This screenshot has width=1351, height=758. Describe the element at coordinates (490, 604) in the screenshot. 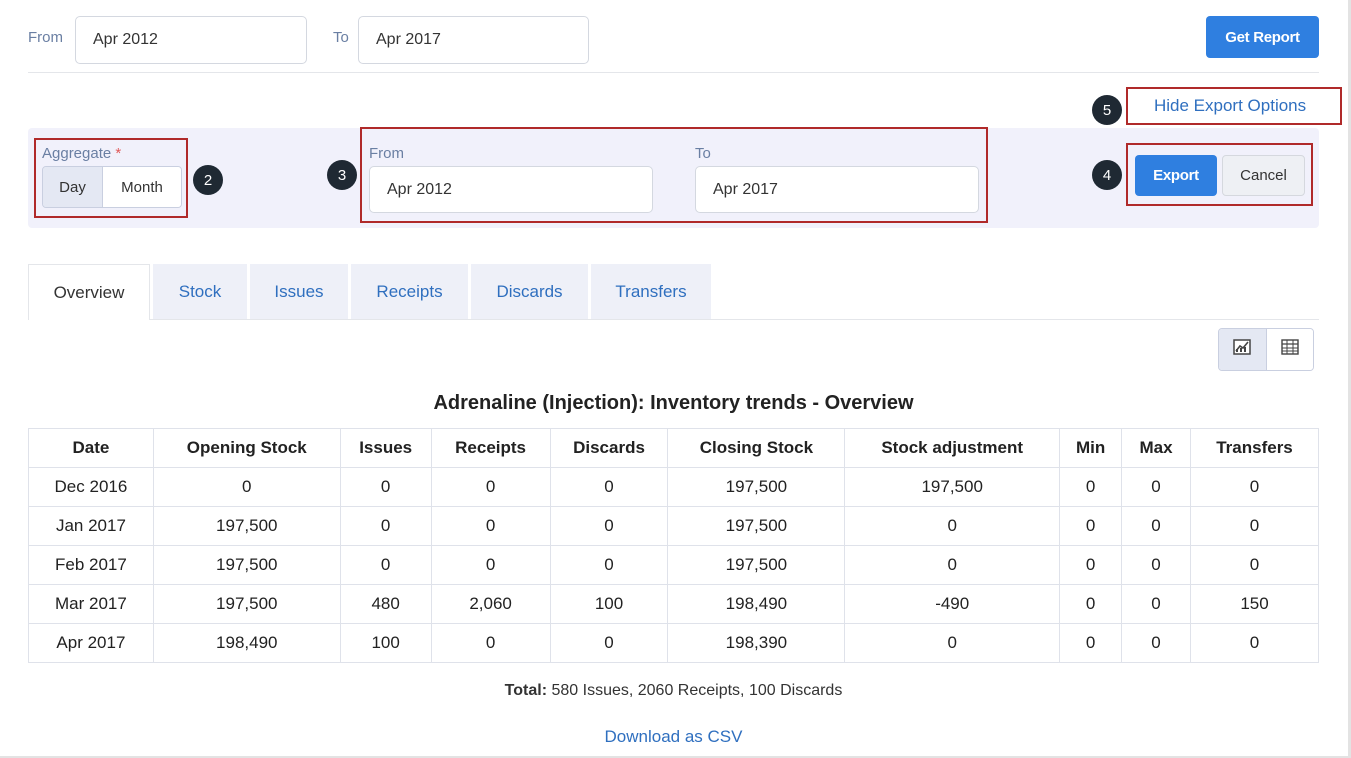

I see `table-cell: 2,060` at that location.